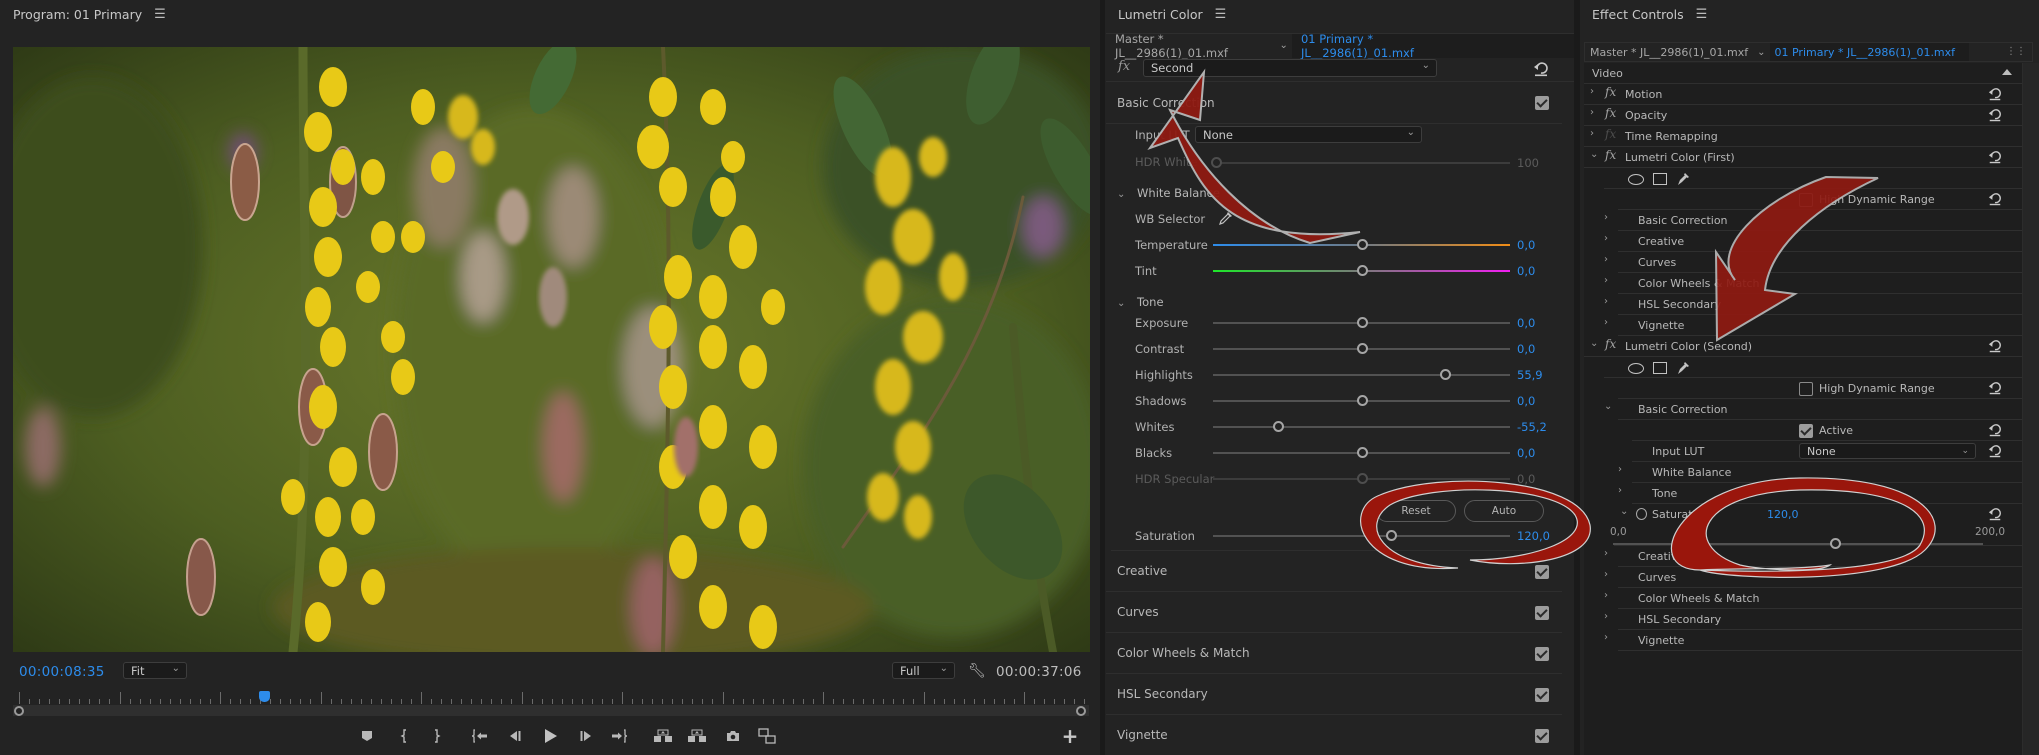  What do you see at coordinates (1813, 409) in the screenshot?
I see `lumetri-second-basic-correction-row: ⌄ Basic Correction` at bounding box center [1813, 409].